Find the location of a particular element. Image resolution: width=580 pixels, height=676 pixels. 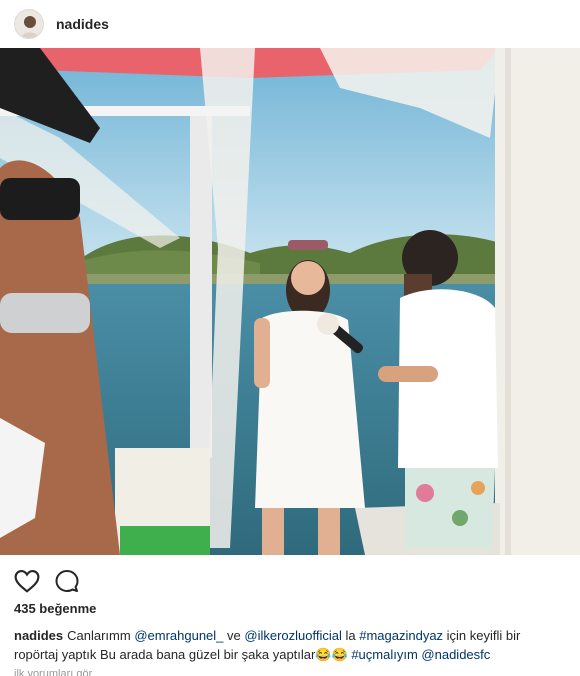

likes-count: 435 beğenme is located at coordinates (55, 608).